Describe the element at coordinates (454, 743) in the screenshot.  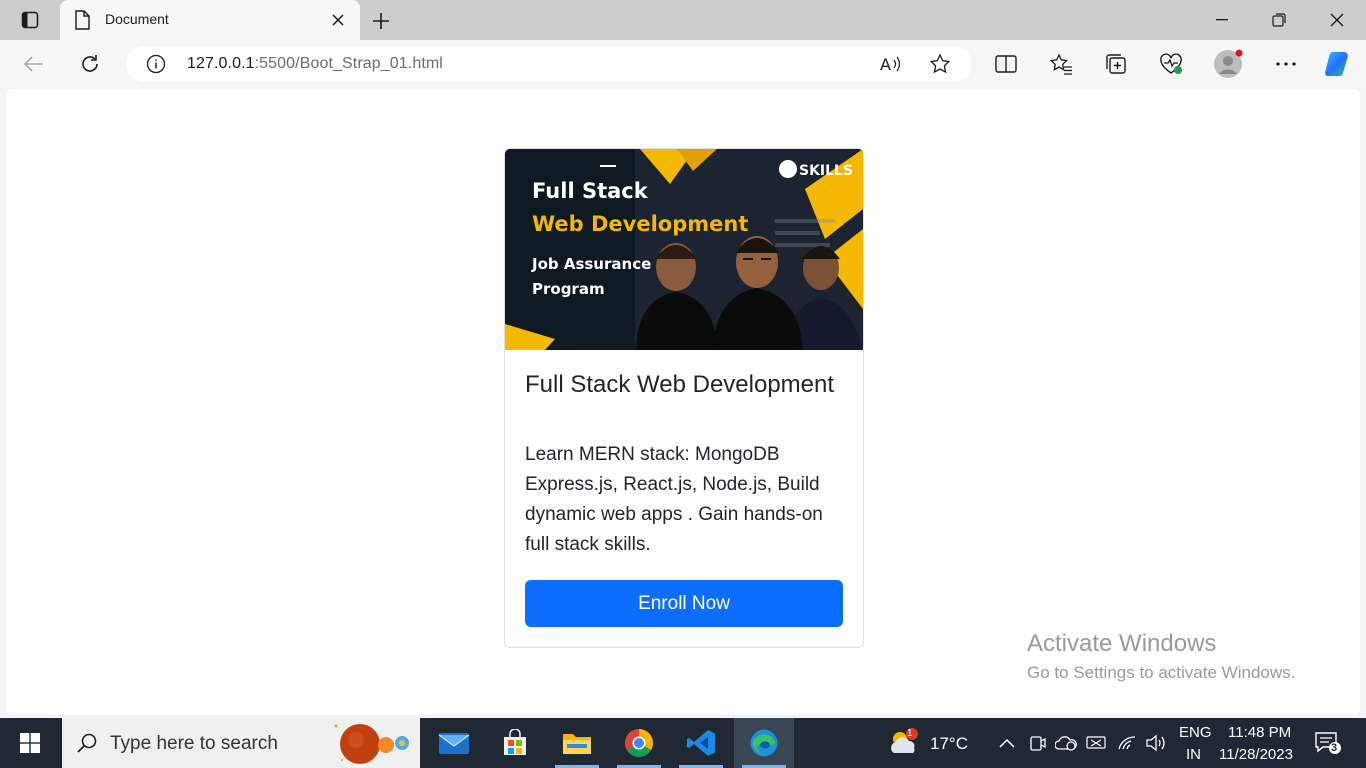
I see `mail-app-icon` at that location.